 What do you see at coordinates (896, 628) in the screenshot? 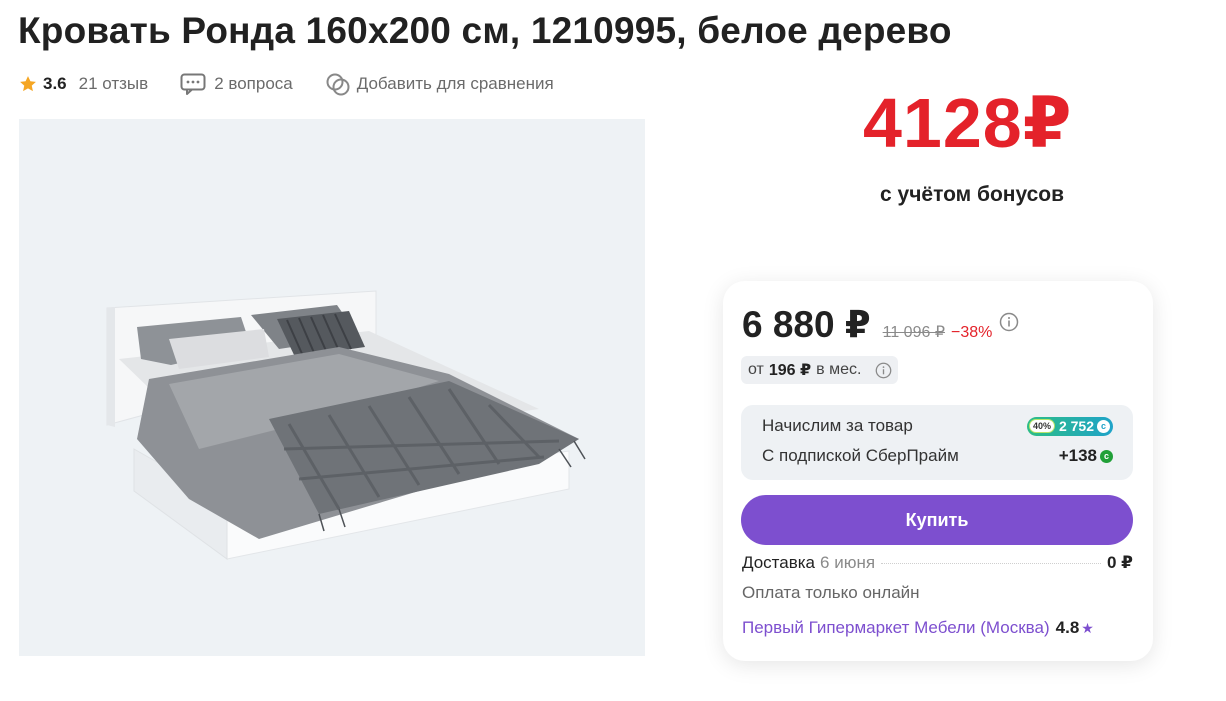
I see `seller-link: Первый Гипермаркет Мебели (Москва)` at bounding box center [896, 628].